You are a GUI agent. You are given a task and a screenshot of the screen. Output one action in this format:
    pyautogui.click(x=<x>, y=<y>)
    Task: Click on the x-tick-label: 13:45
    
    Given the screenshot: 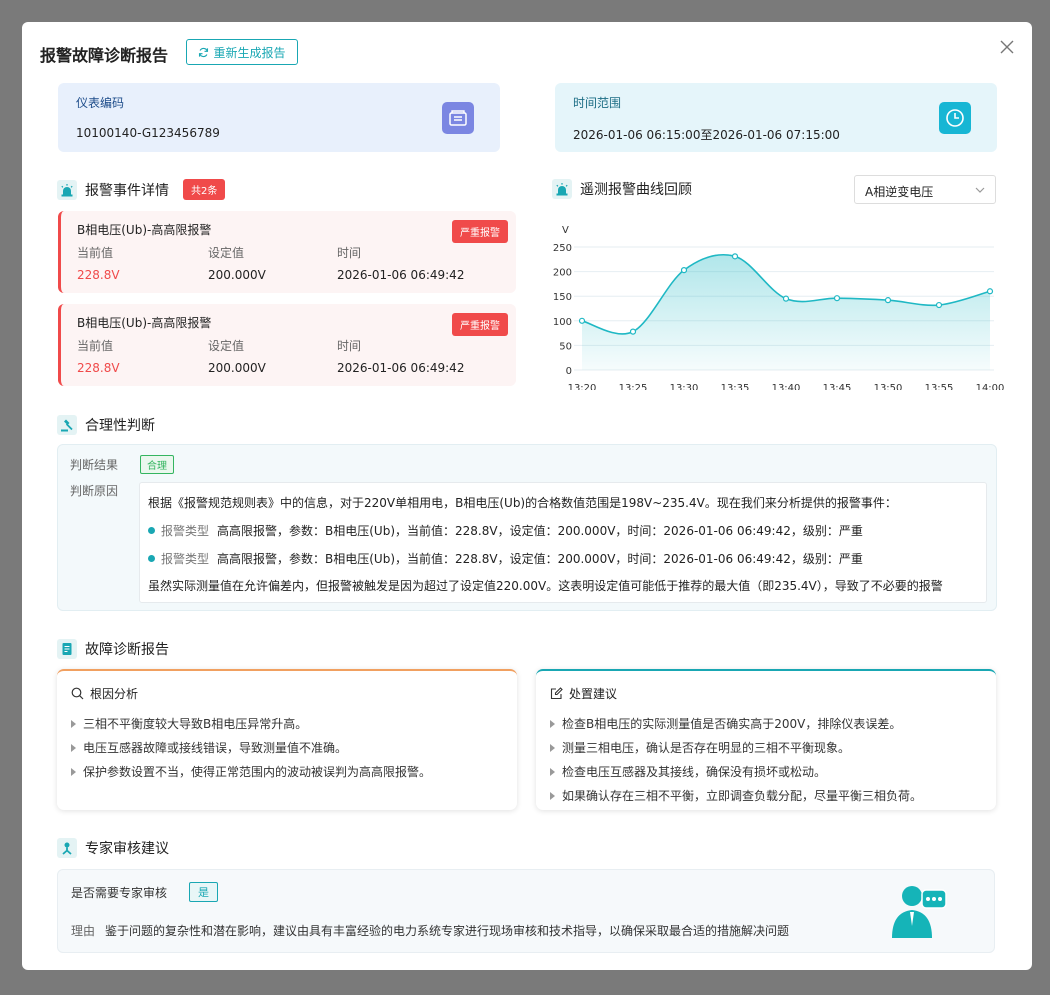 What is the action you would take?
    pyautogui.click(x=837, y=386)
    